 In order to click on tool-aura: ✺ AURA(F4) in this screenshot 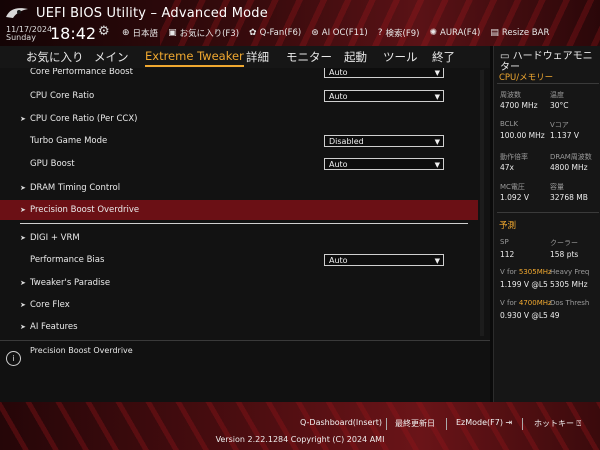, I will do `click(454, 33)`.